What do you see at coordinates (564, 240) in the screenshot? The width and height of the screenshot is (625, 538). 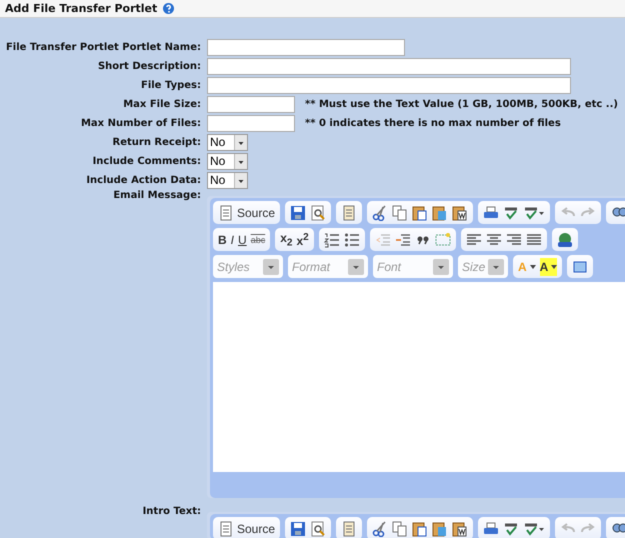 I see `globe-link-icon` at bounding box center [564, 240].